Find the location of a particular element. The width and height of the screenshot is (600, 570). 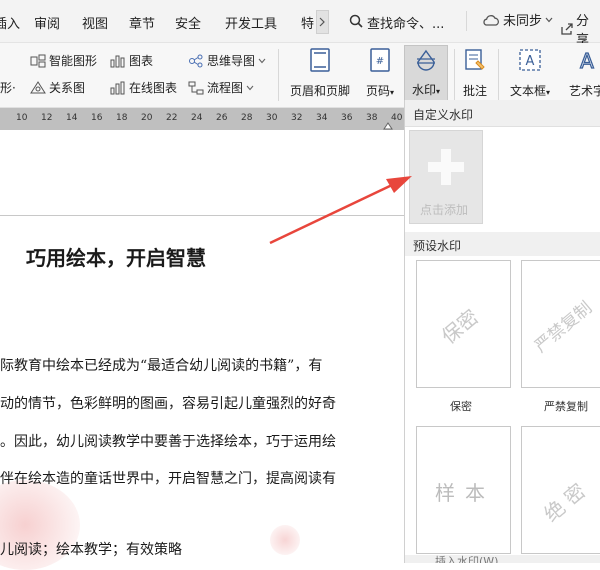

annotation-arrow is located at coordinates (340, 210).